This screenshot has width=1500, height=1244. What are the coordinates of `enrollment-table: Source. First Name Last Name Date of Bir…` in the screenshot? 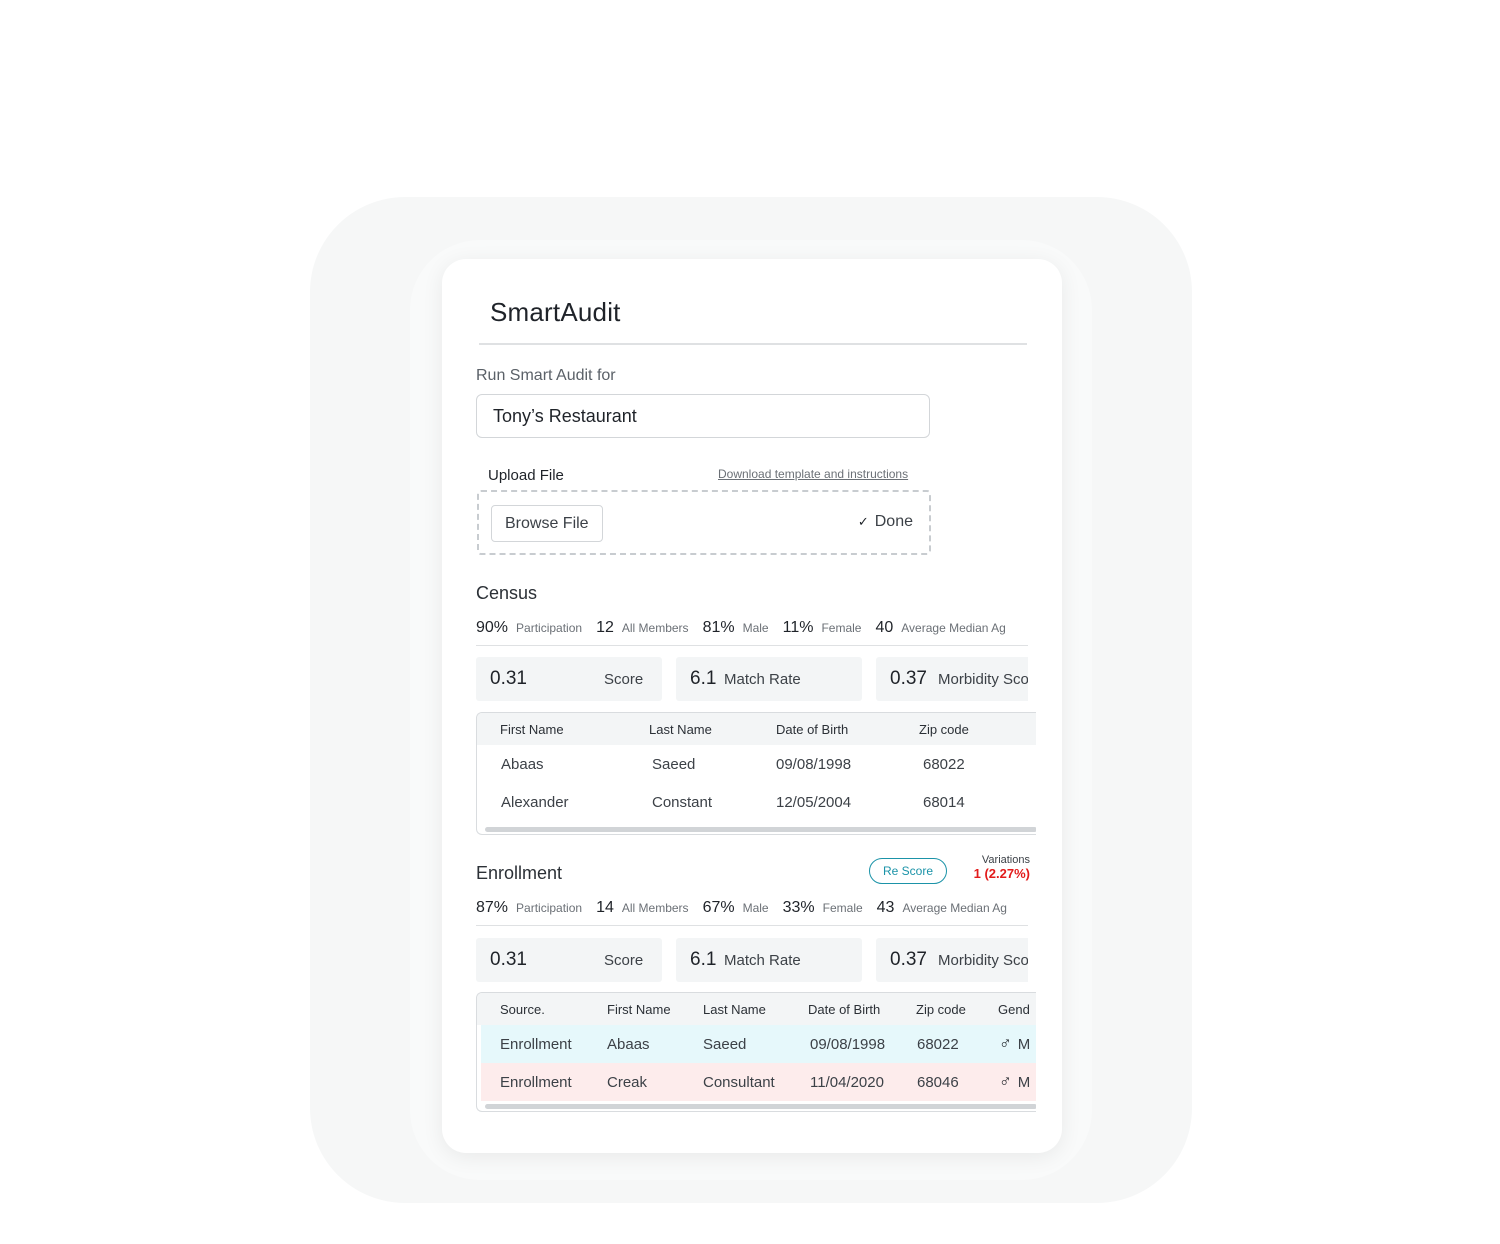 It's located at (756, 1052).